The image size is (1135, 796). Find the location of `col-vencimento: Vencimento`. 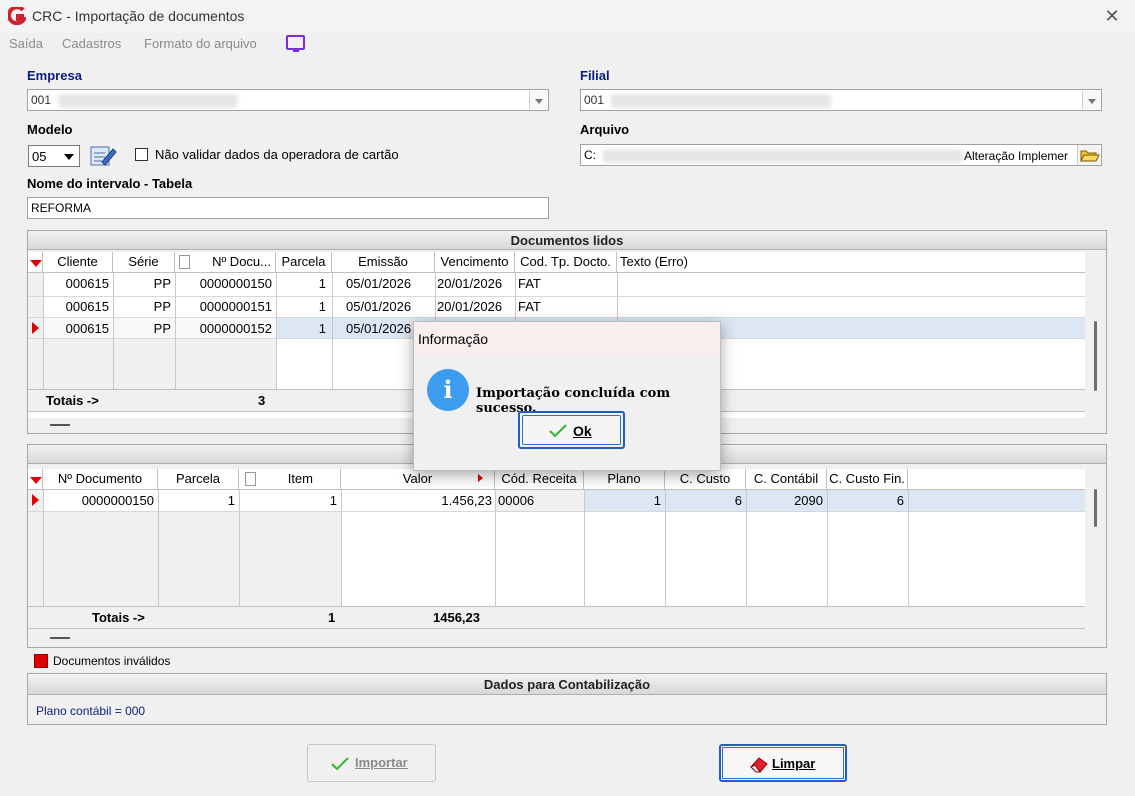

col-vencimento: Vencimento is located at coordinates (475, 262).